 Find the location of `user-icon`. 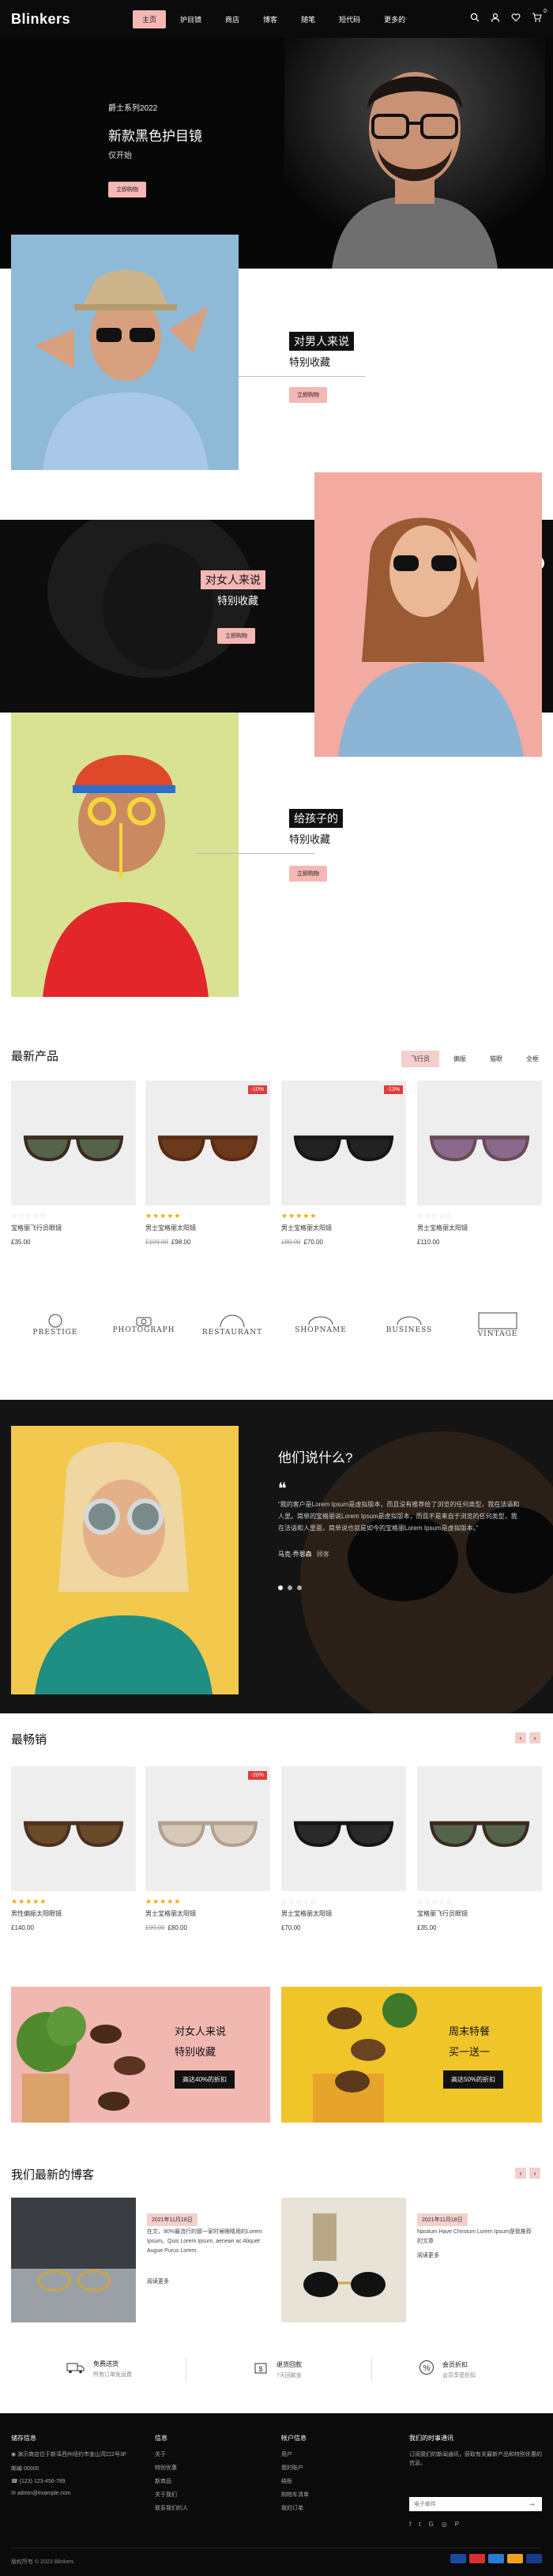

user-icon is located at coordinates (496, 19).